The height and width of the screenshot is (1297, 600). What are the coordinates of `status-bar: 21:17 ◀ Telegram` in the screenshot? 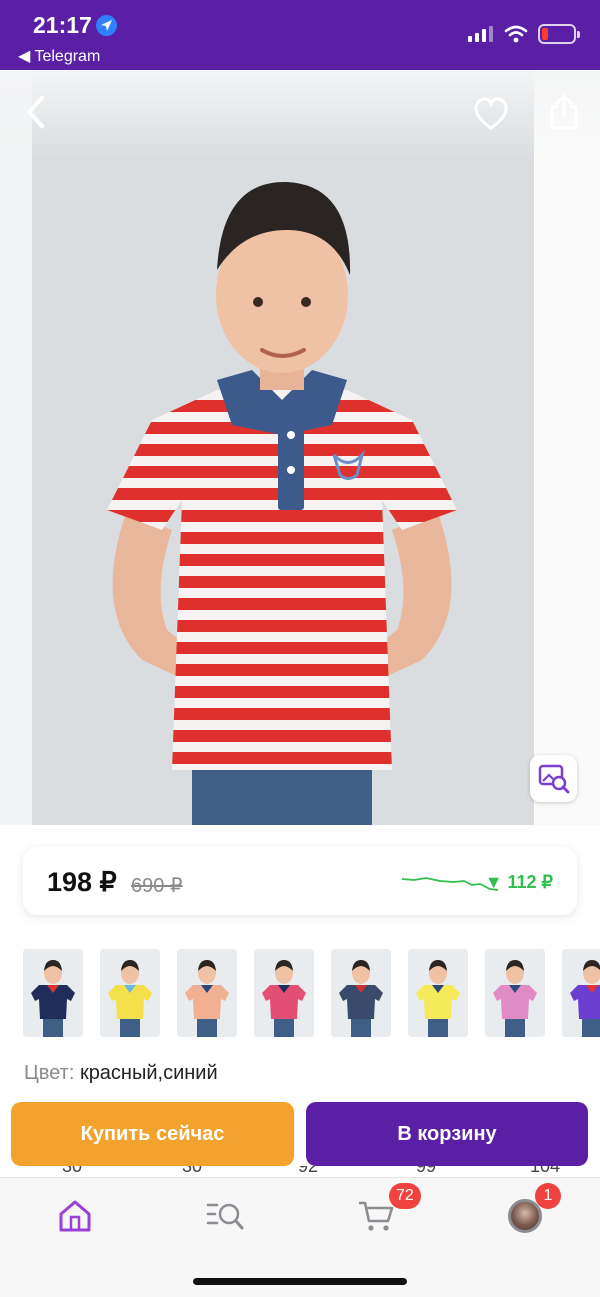 It's located at (300, 35).